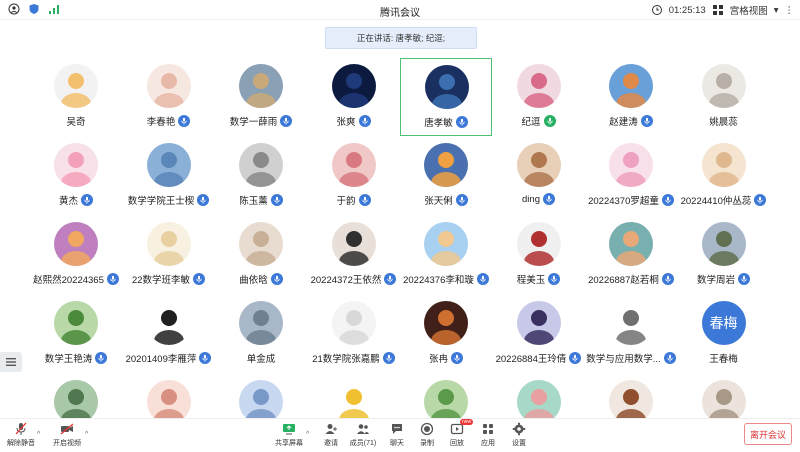  I want to click on title-bar: 腾讯会议 01:25:13 宫格视图 ▾ ⋮, so click(400, 10).